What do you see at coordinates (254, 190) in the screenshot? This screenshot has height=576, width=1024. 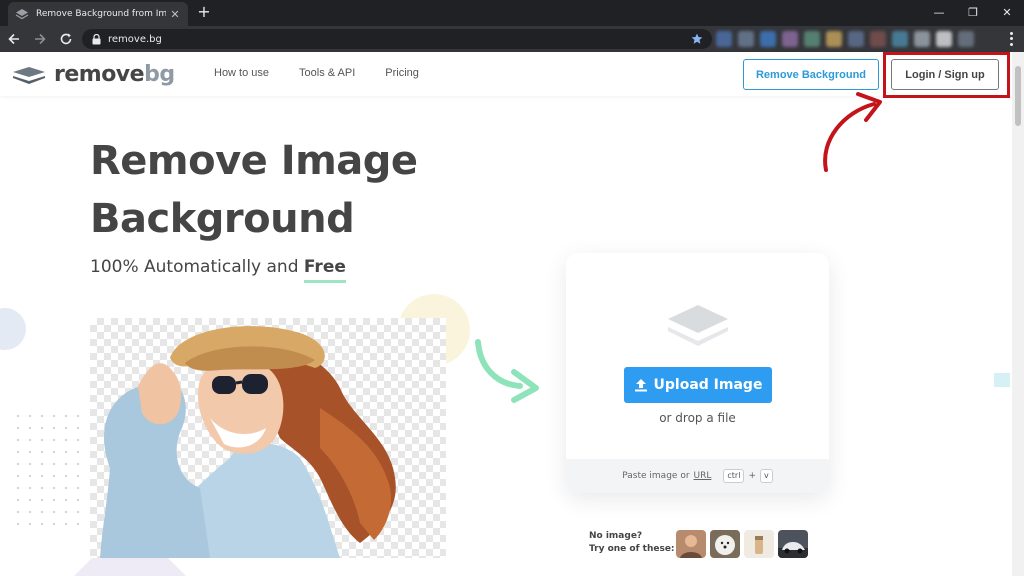 I see `hero-title: Remove Image Background` at bounding box center [254, 190].